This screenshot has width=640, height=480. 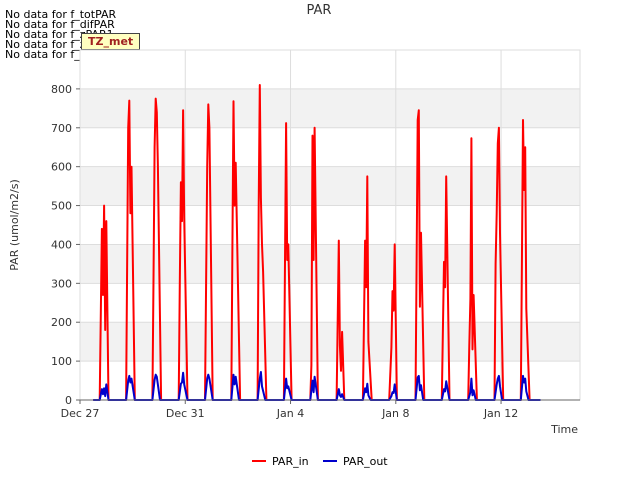 I want to click on y-tick-label: 400, so click(x=61, y=244).